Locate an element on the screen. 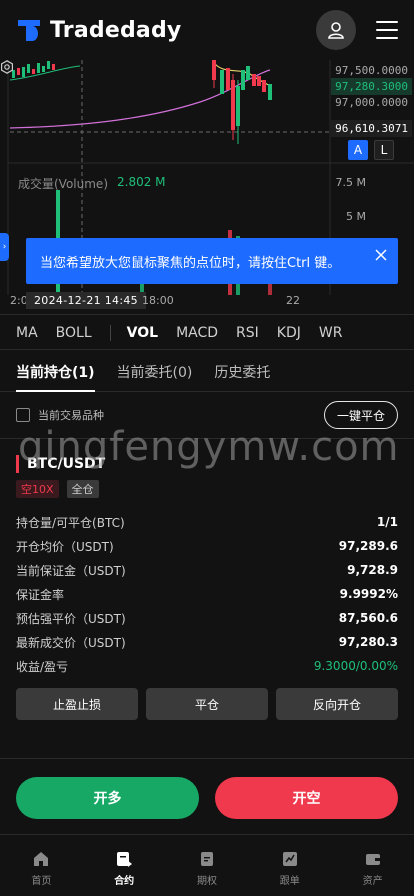 This screenshot has height=896, width=414. indicator-tab-rsi: RSI is located at coordinates (247, 333).